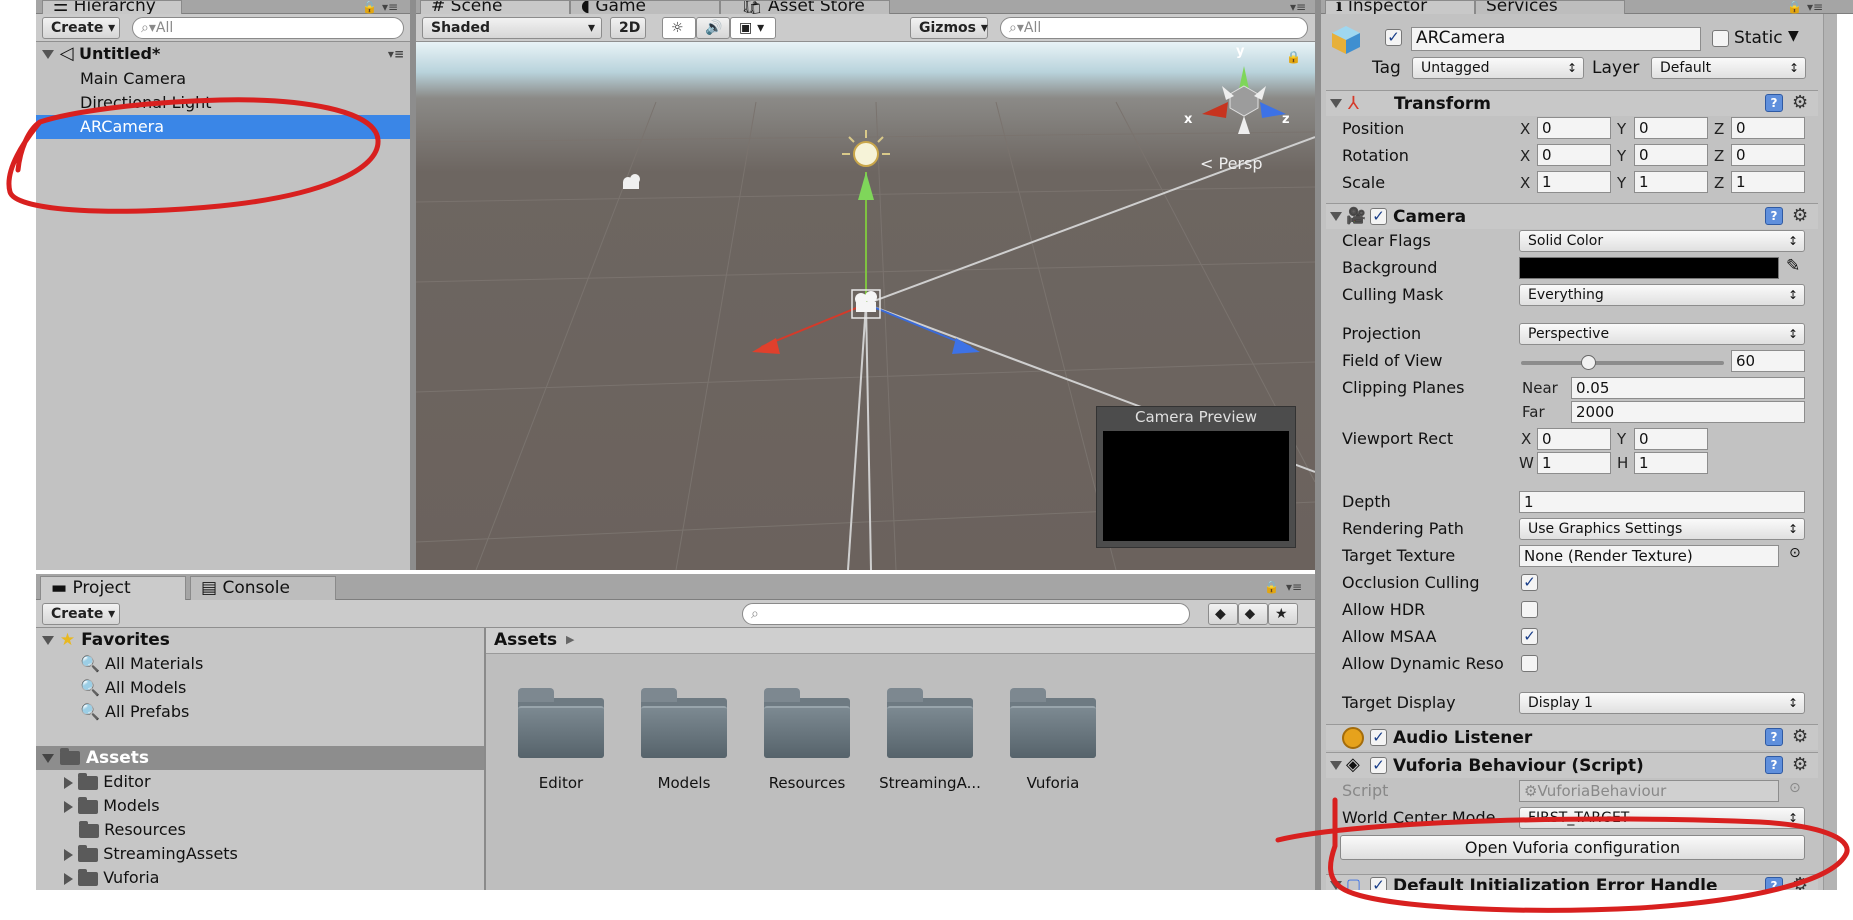 Image resolution: width=1853 pixels, height=920 pixels. I want to click on rotation-y-field: 0, so click(1671, 155).